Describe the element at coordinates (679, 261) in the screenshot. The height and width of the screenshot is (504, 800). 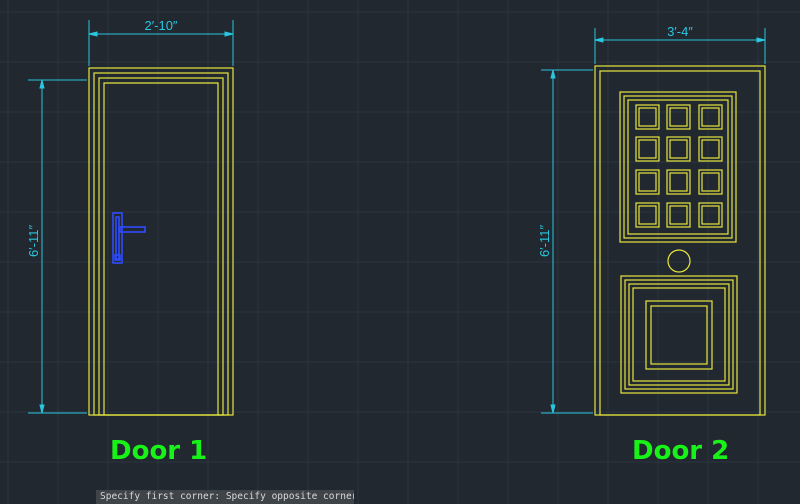
I see `peephole-icon` at that location.